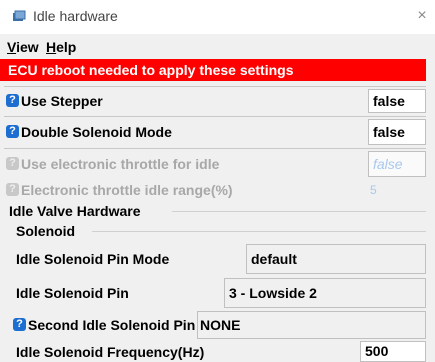 This screenshot has width=435, height=362. Describe the element at coordinates (397, 132) in the screenshot. I see `double-solenoid-value: false` at that location.